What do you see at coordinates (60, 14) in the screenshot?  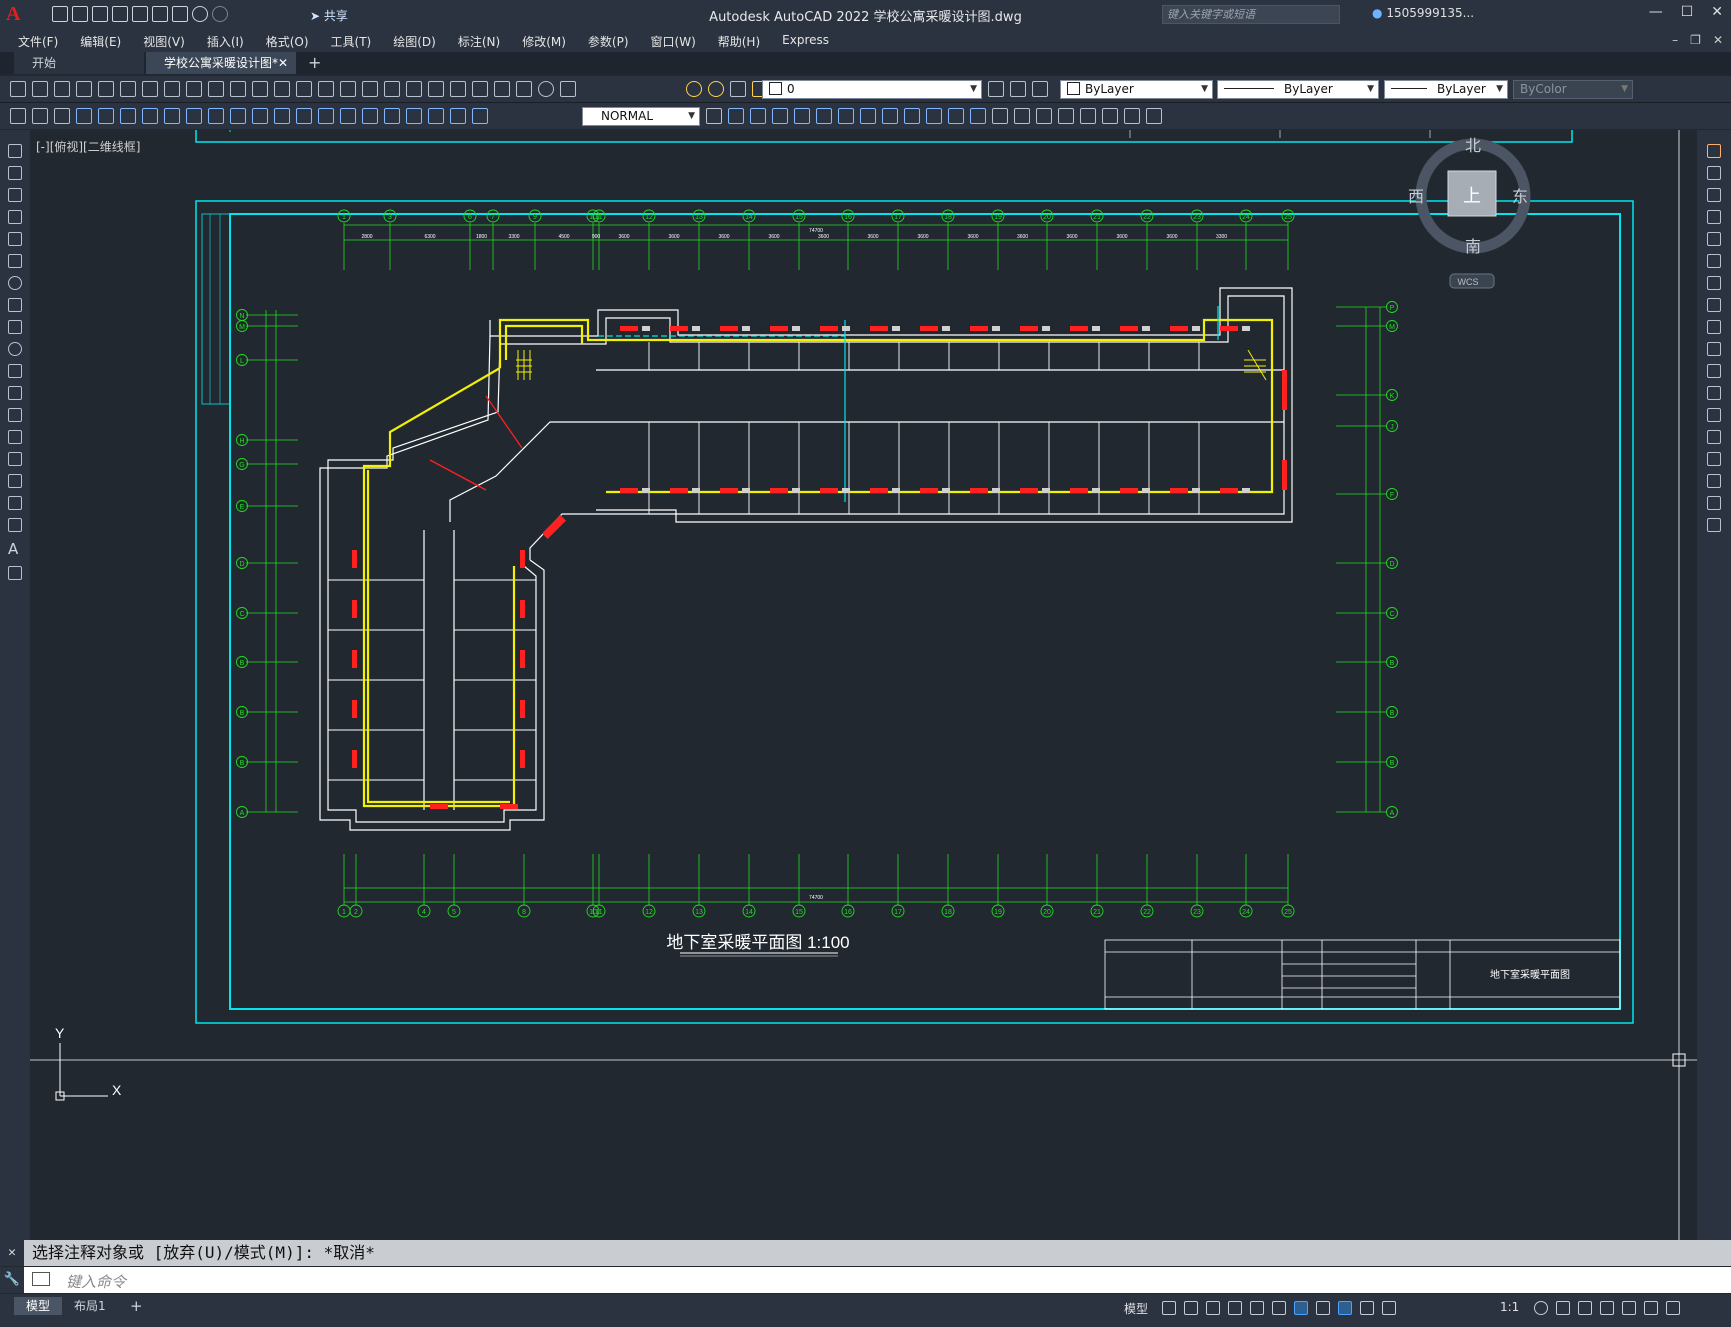 I see `new-file-icon` at bounding box center [60, 14].